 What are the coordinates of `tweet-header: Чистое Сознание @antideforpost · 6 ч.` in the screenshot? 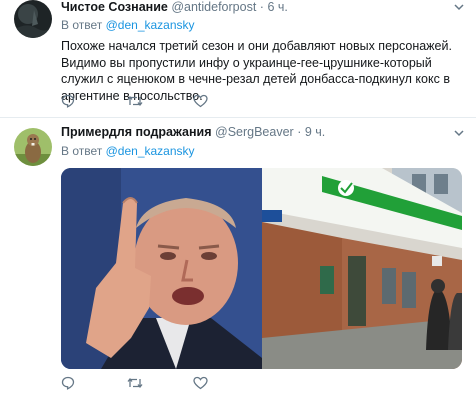 It's located at (174, 7).